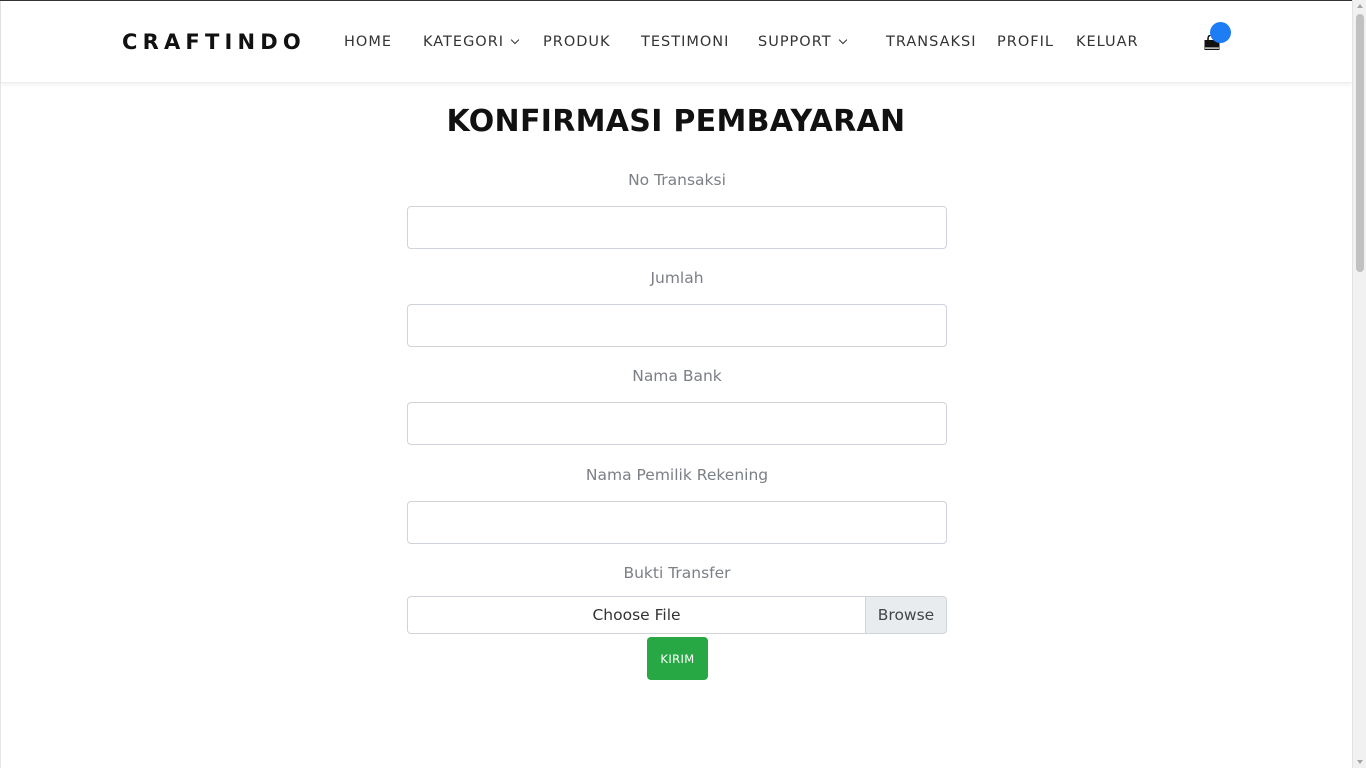  I want to click on nav-item-kategori: KATEGORI, so click(471, 42).